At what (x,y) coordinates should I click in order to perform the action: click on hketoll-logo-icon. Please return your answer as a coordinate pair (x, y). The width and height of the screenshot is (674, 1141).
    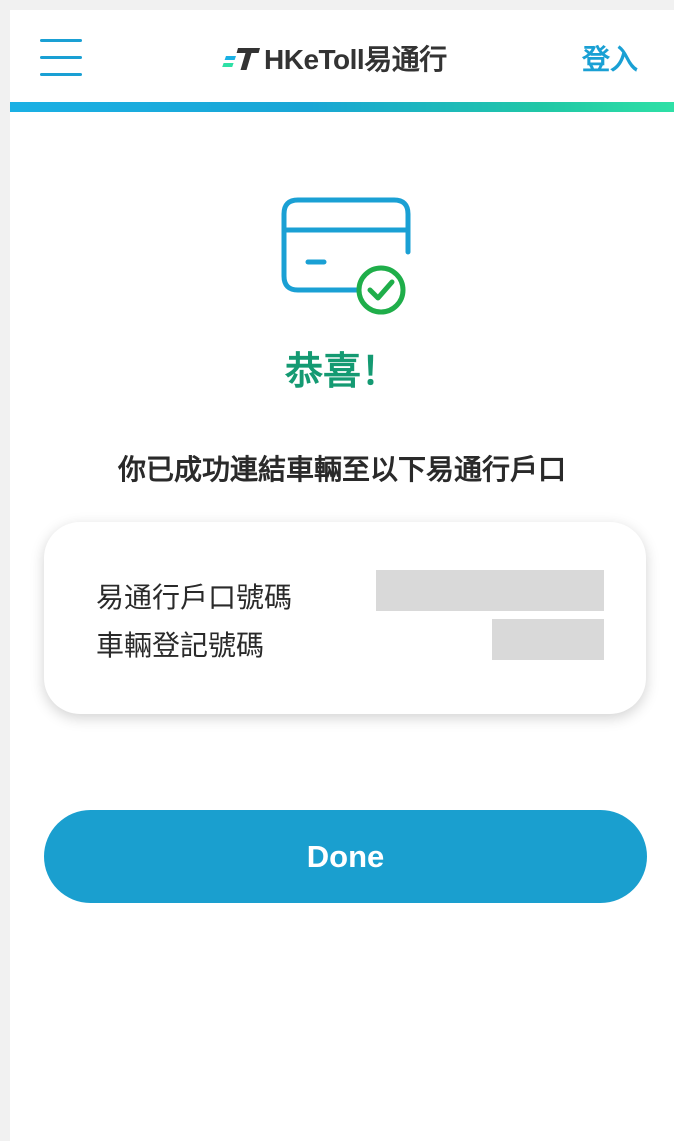
    Looking at the image, I should click on (241, 59).